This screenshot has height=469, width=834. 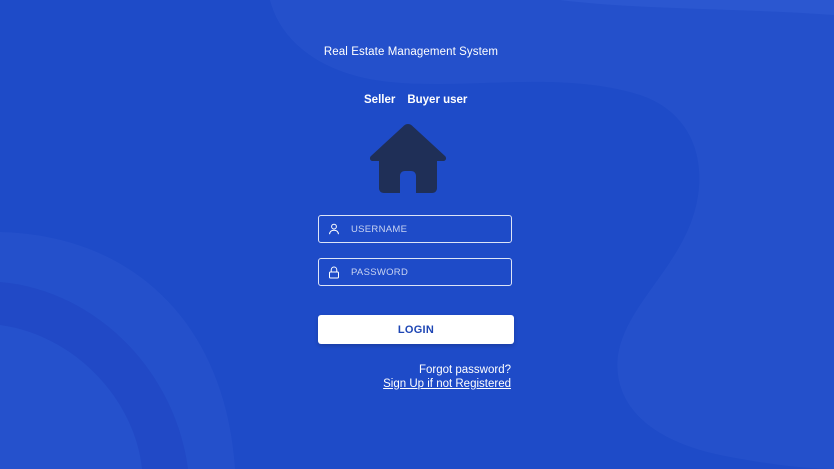 I want to click on app-title-text: Real Estate Management System, so click(x=411, y=52).